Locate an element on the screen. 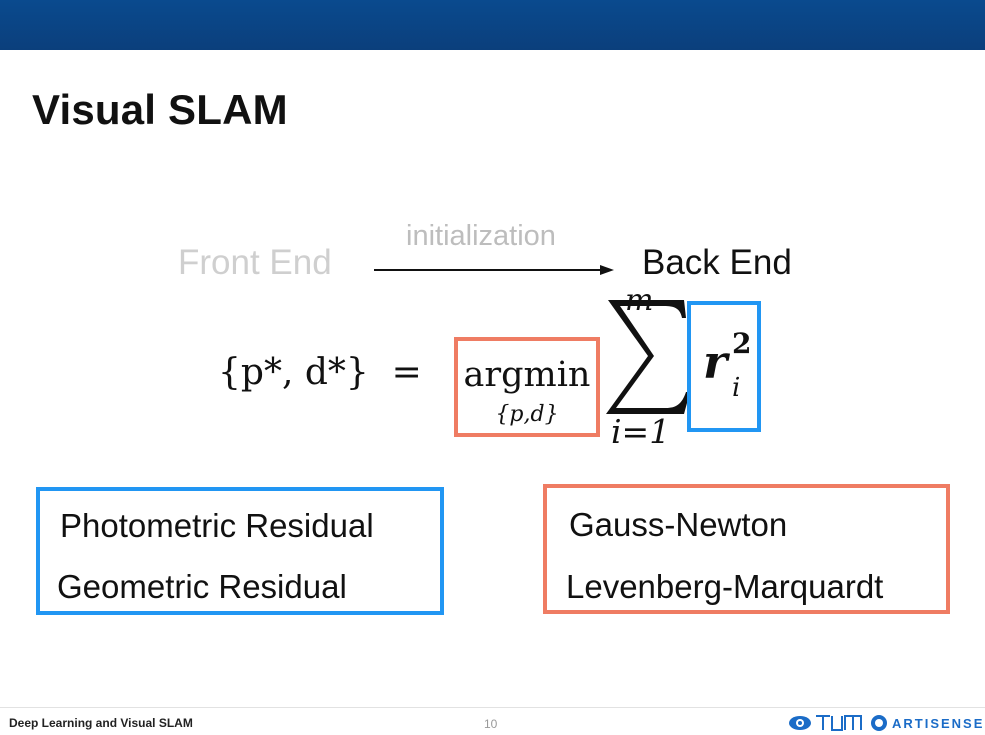  footer-divider is located at coordinates (492, 707).